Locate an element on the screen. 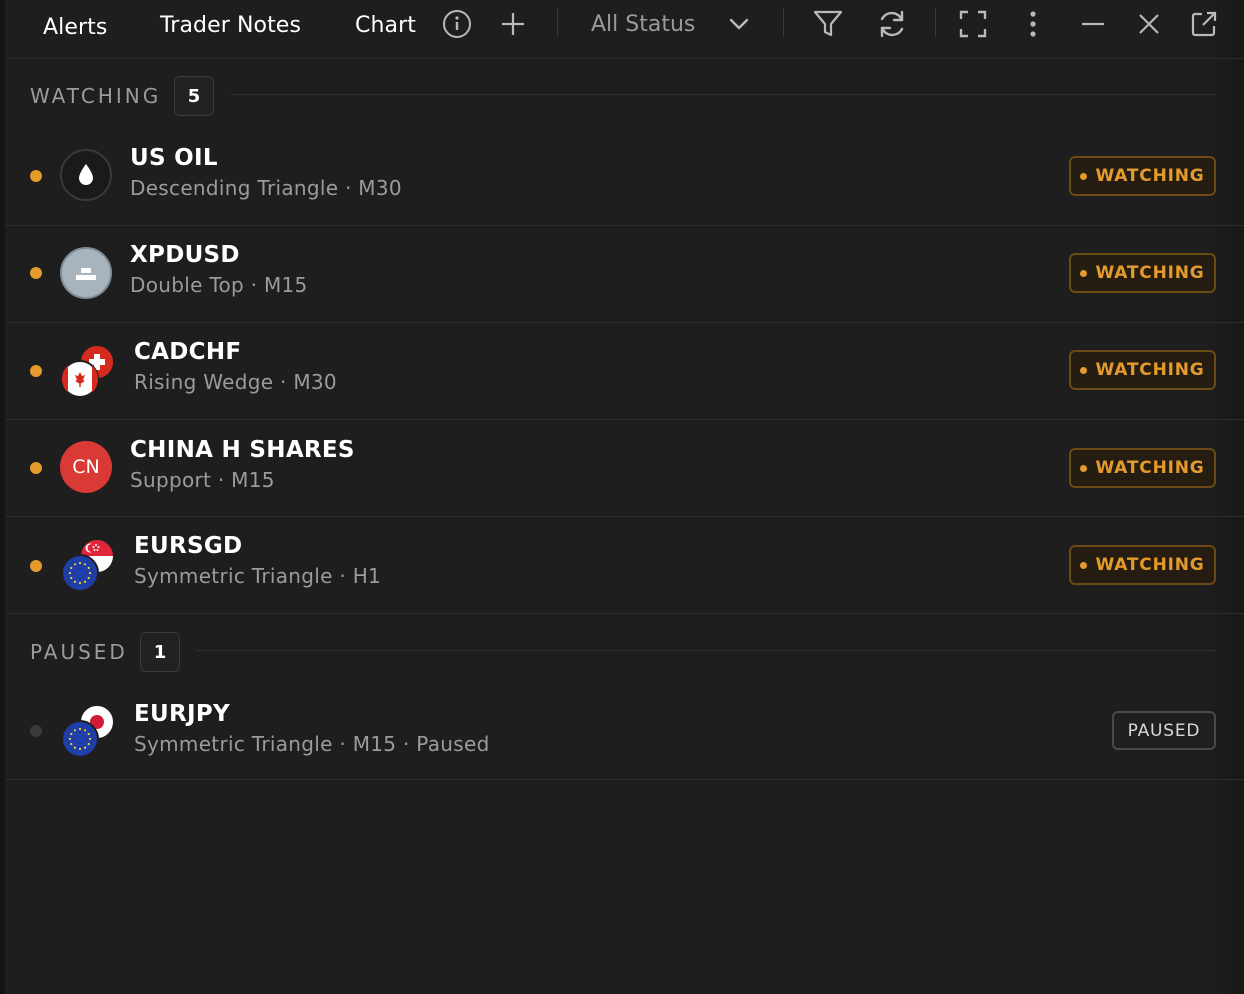 The width and height of the screenshot is (1244, 994). alert-symbol: EURSGD is located at coordinates (188, 546).